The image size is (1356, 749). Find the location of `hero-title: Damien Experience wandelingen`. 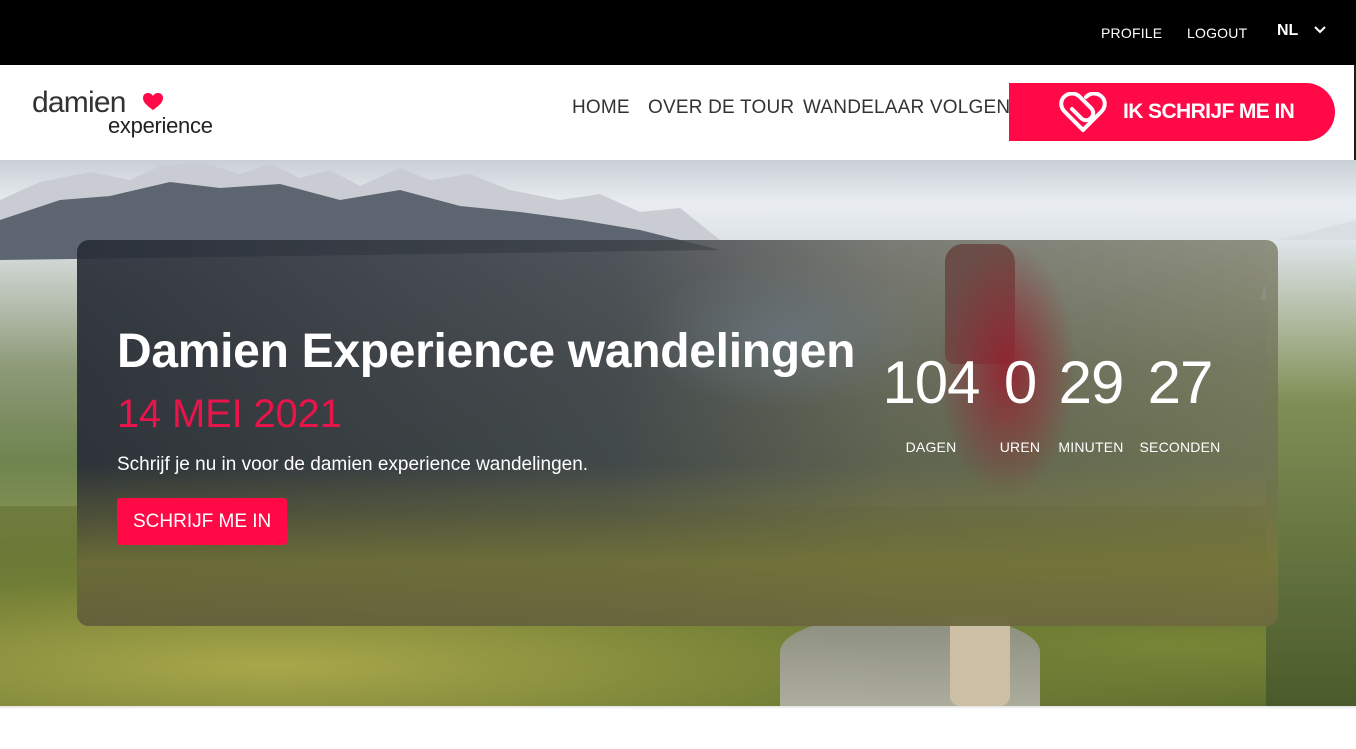

hero-title: Damien Experience wandelingen is located at coordinates (486, 351).